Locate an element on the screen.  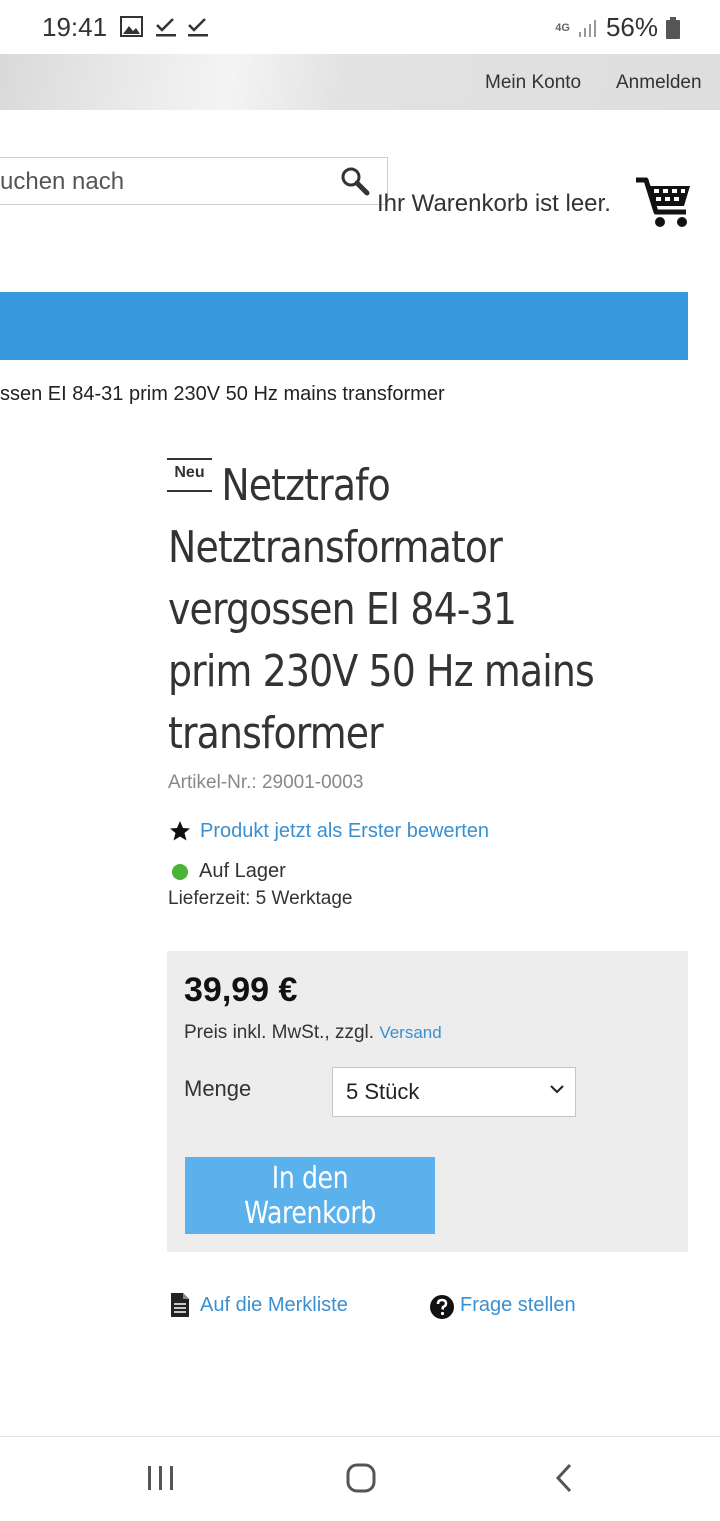
search-icon is located at coordinates (356, 182).